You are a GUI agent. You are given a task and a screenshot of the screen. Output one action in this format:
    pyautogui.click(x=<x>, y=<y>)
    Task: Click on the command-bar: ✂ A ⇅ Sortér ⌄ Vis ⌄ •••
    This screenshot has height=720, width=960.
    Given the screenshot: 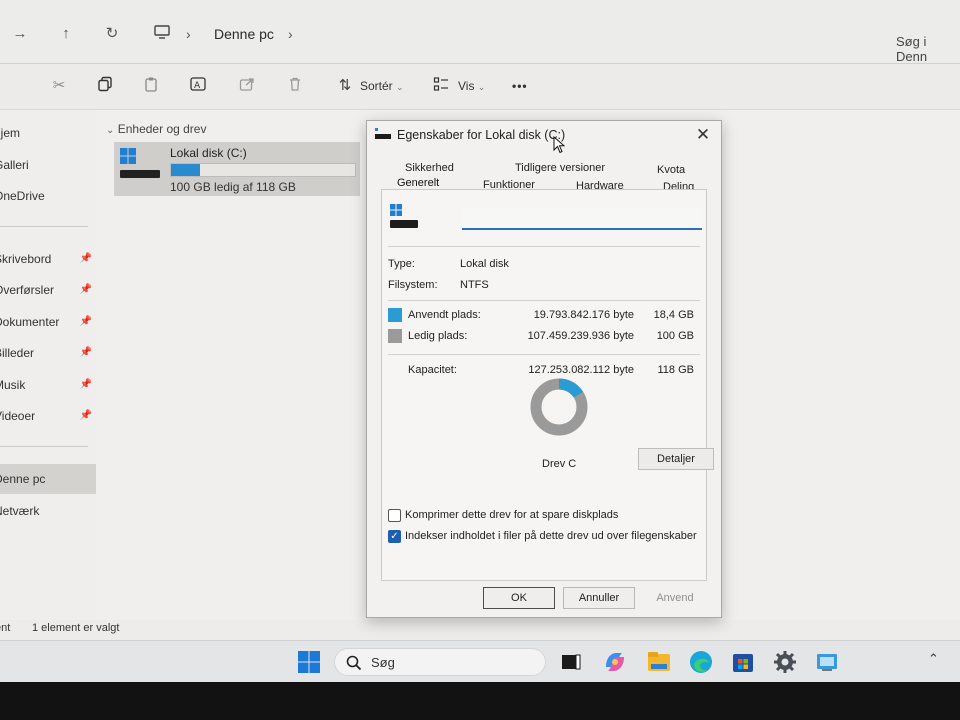 What is the action you would take?
    pyautogui.click(x=480, y=87)
    